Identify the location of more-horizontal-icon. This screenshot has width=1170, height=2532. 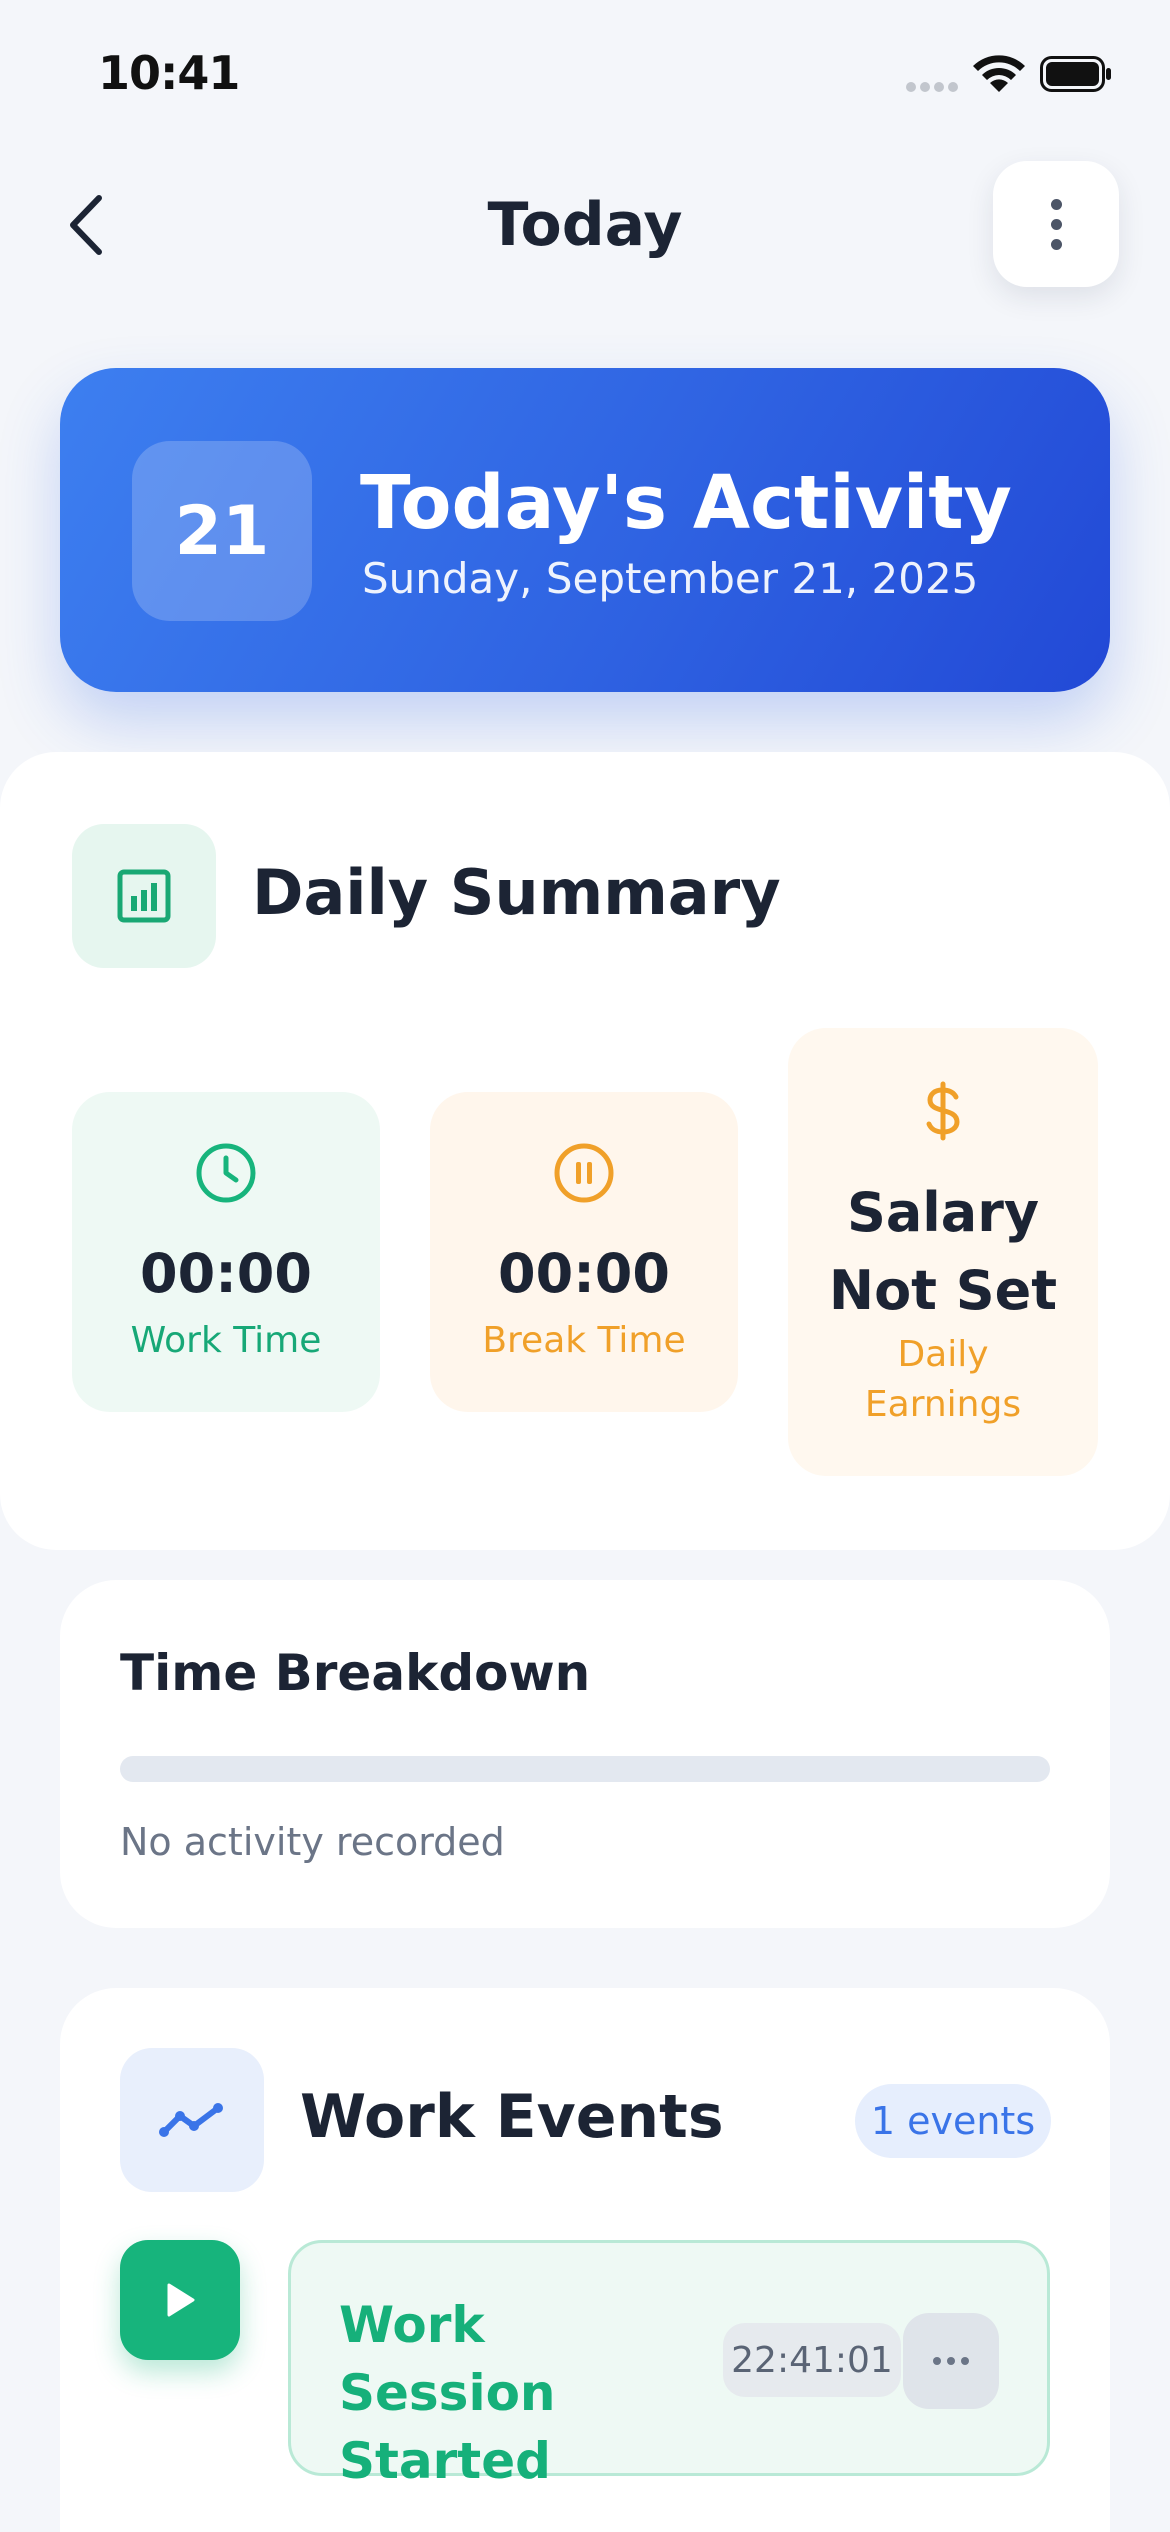
(937, 2361).